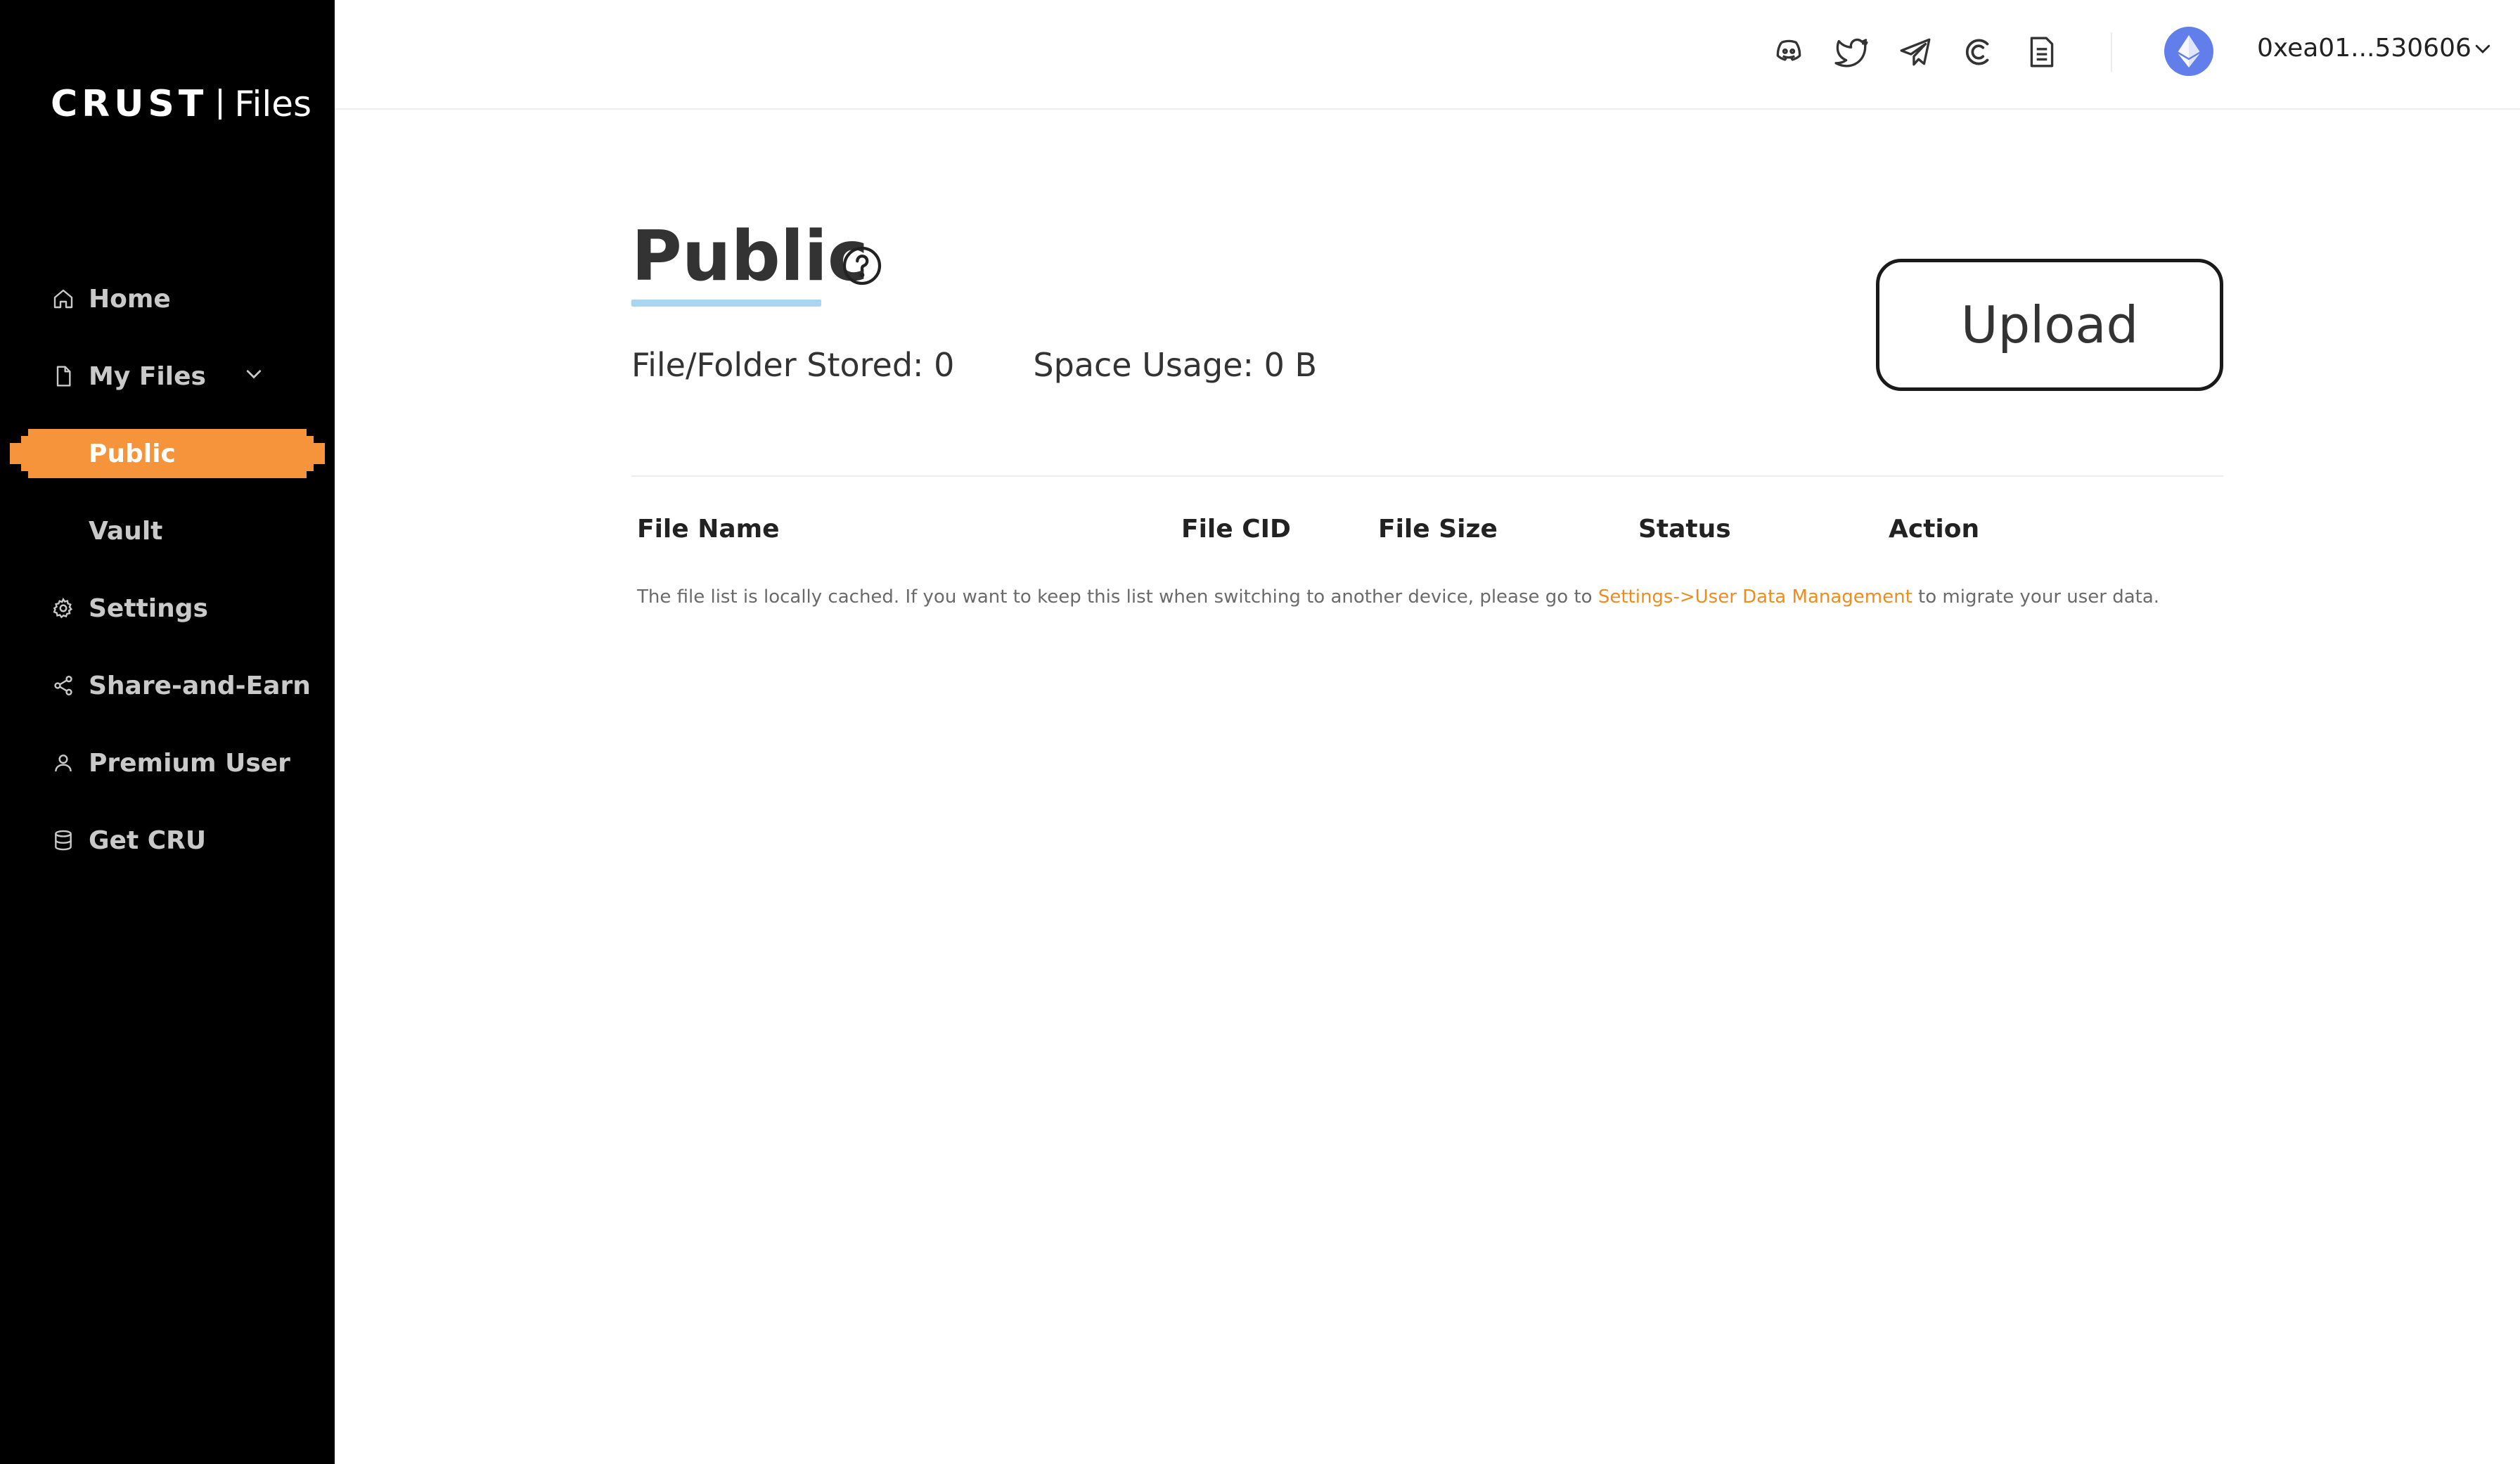  Describe the element at coordinates (1755, 597) in the screenshot. I see `user-data-management-link: Settings->User Data Management` at that location.